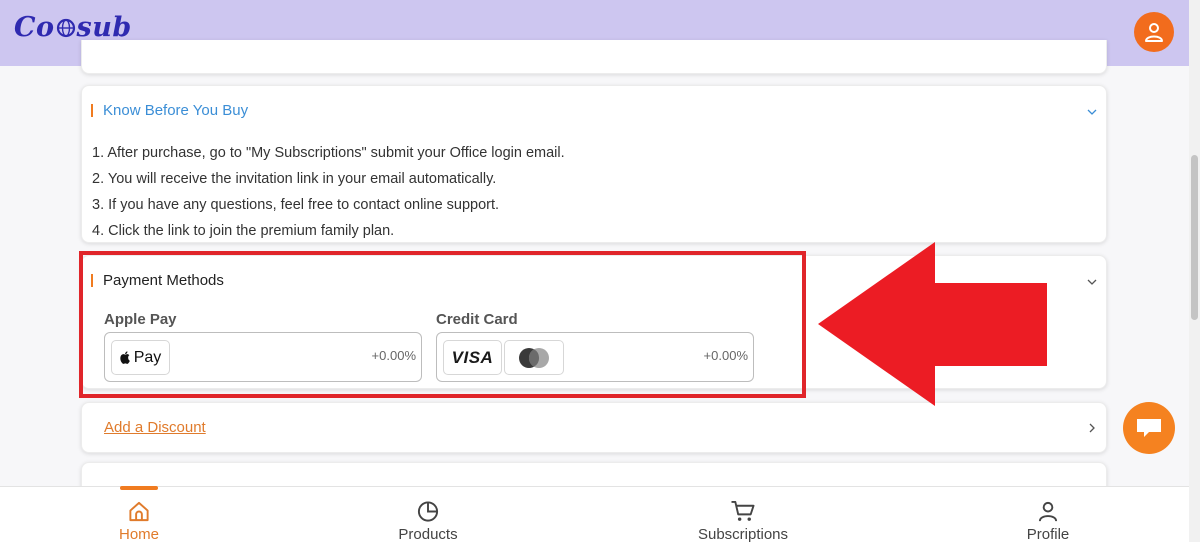 This screenshot has height=542, width=1200. Describe the element at coordinates (65, 27) in the screenshot. I see `logo-globe-icon` at that location.